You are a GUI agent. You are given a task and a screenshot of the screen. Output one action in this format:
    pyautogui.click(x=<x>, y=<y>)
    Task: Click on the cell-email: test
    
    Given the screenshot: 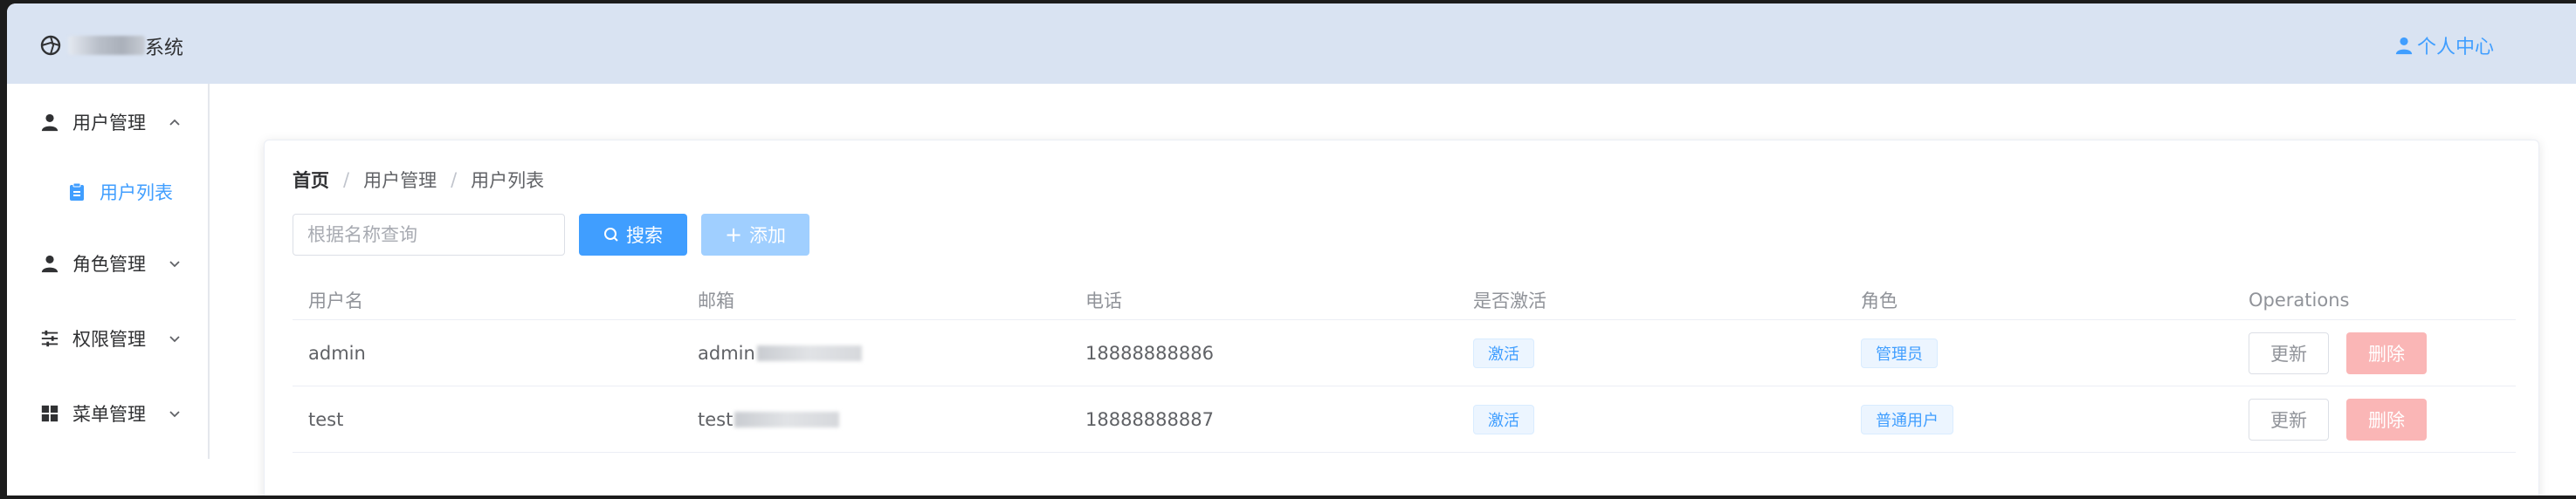 What is the action you would take?
    pyautogui.click(x=769, y=419)
    